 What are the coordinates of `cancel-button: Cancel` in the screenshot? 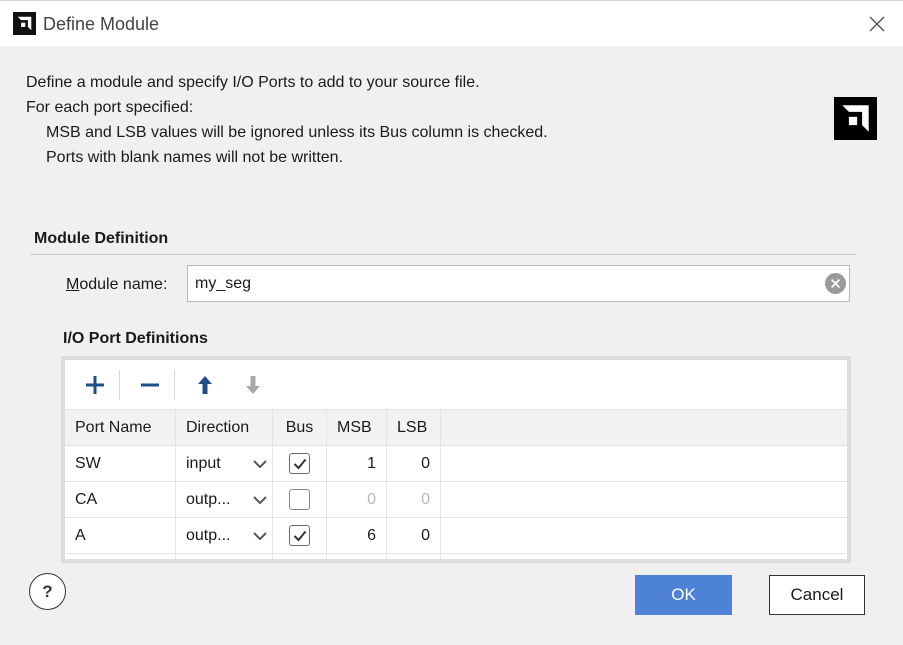 It's located at (817, 595).